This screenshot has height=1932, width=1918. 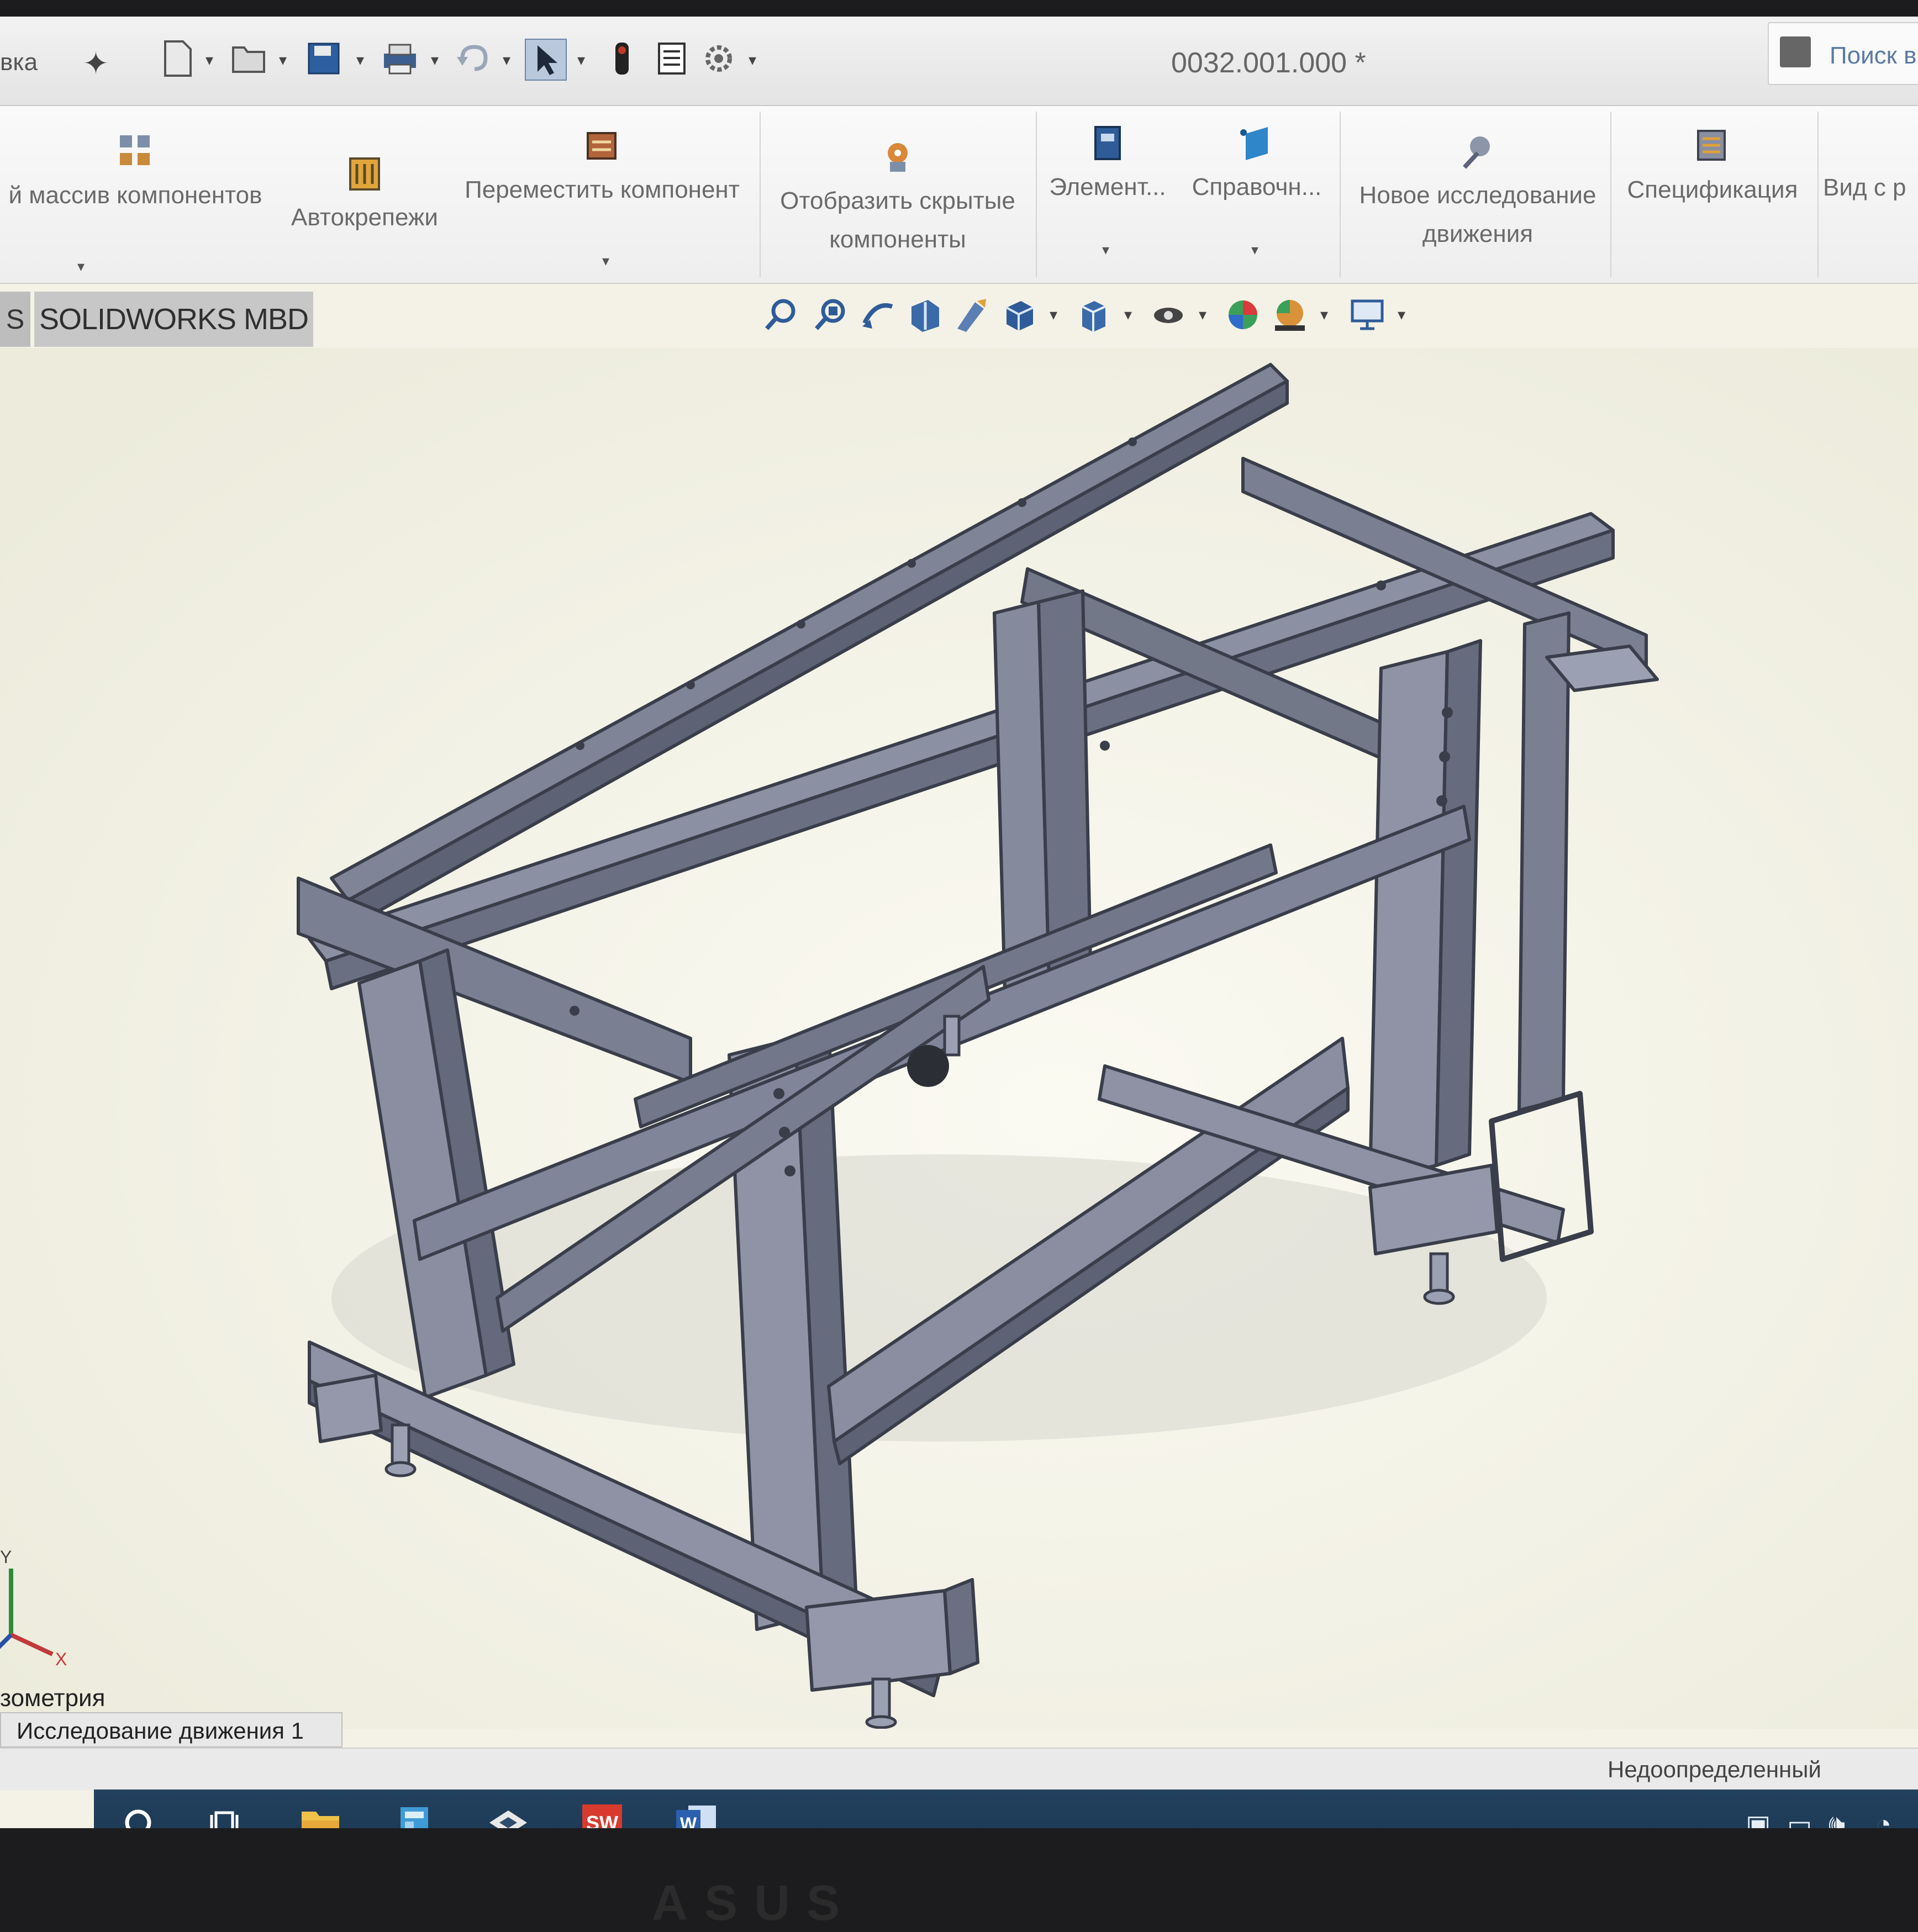 What do you see at coordinates (15, 319) in the screenshot?
I see `tab-partial: S` at bounding box center [15, 319].